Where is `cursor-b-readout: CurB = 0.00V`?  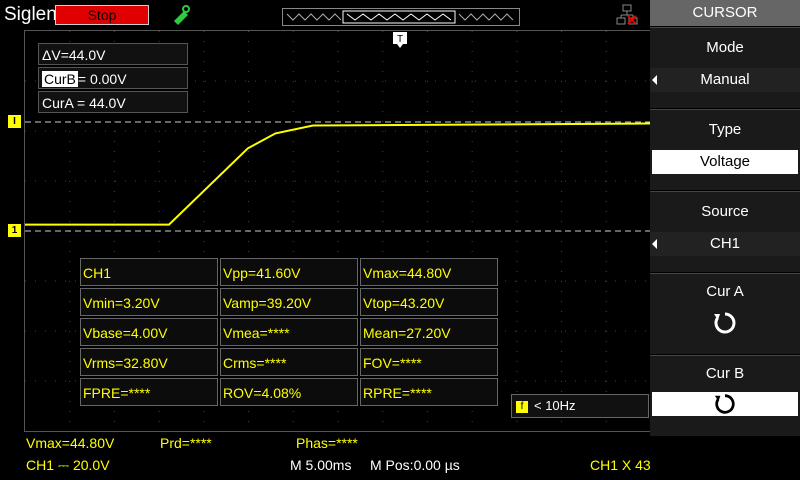
cursor-b-readout: CurB = 0.00V is located at coordinates (113, 78).